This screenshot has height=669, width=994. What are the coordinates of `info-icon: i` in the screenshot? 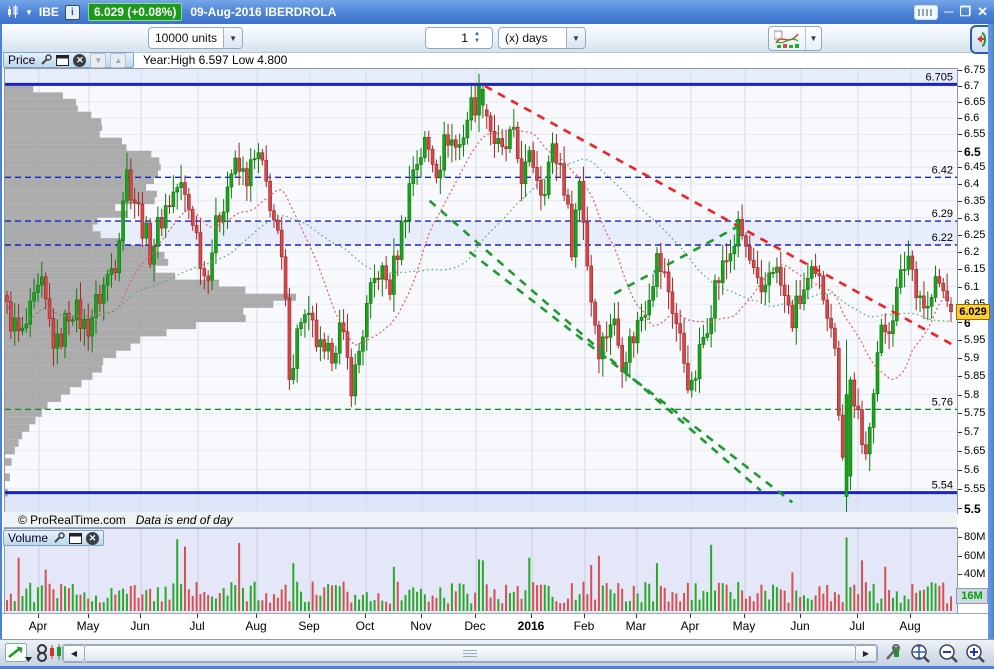 It's located at (72, 12).